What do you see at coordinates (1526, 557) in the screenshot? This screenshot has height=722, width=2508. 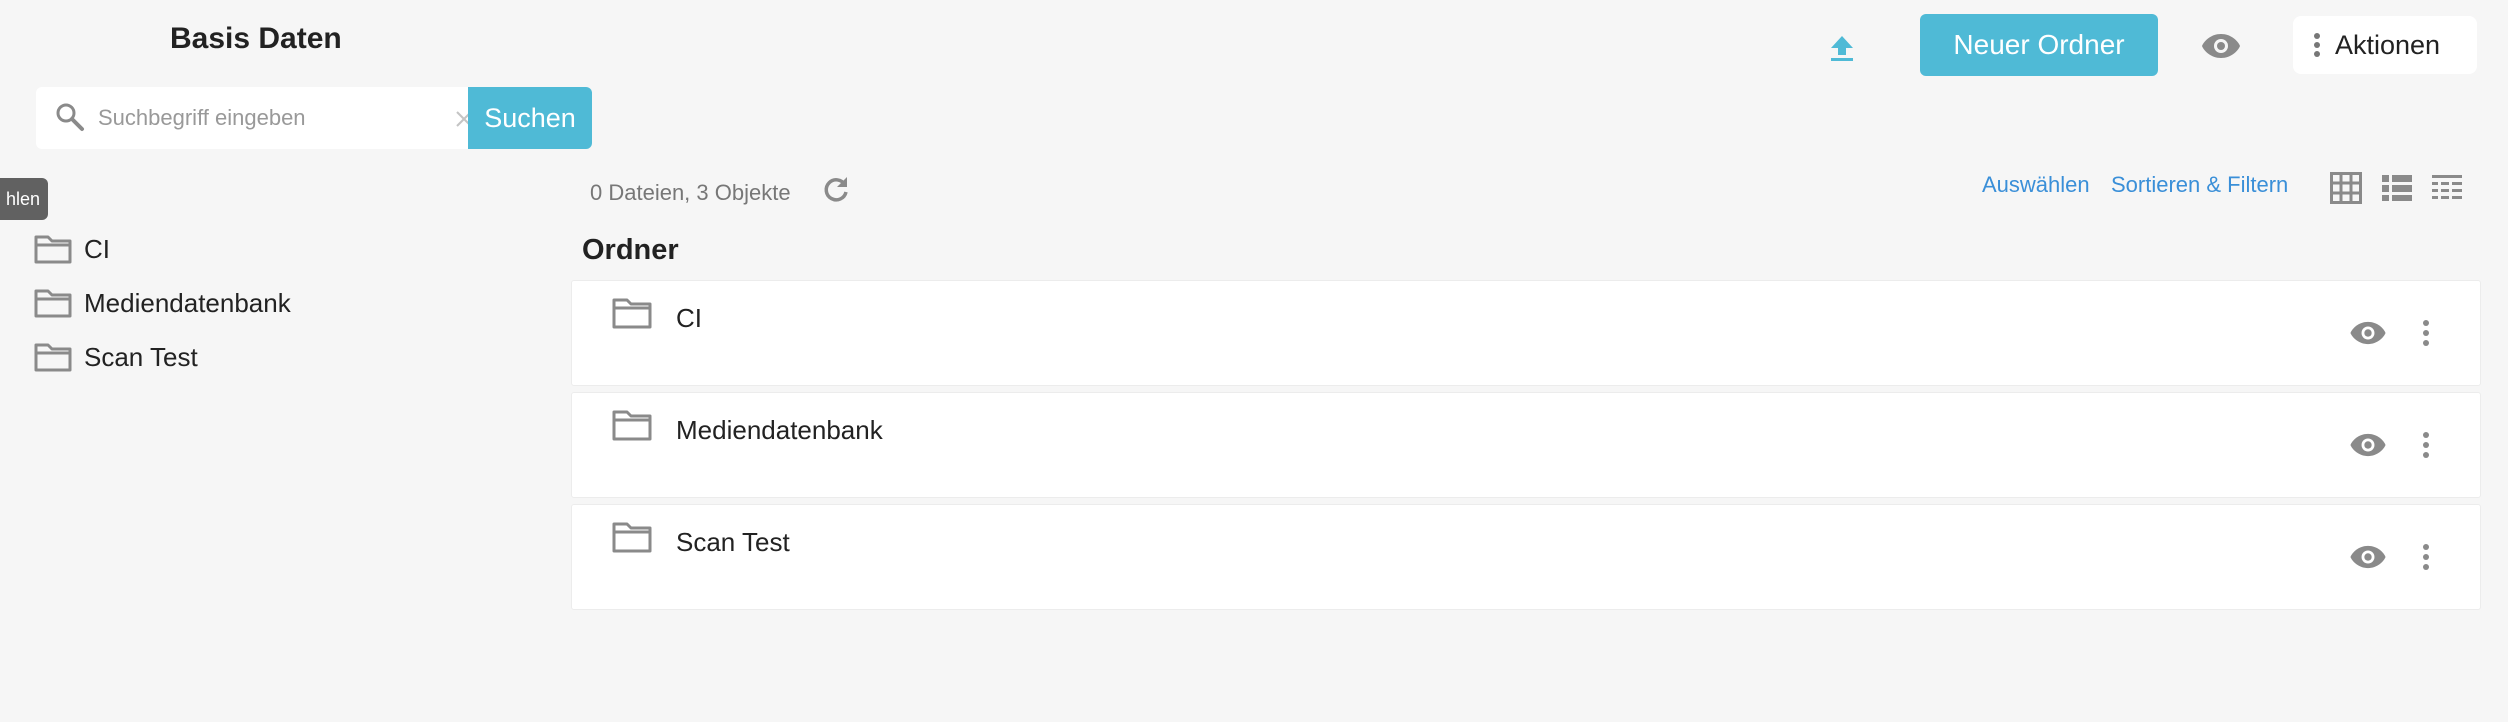 I see `folder-card-scan-test: Scan Test` at bounding box center [1526, 557].